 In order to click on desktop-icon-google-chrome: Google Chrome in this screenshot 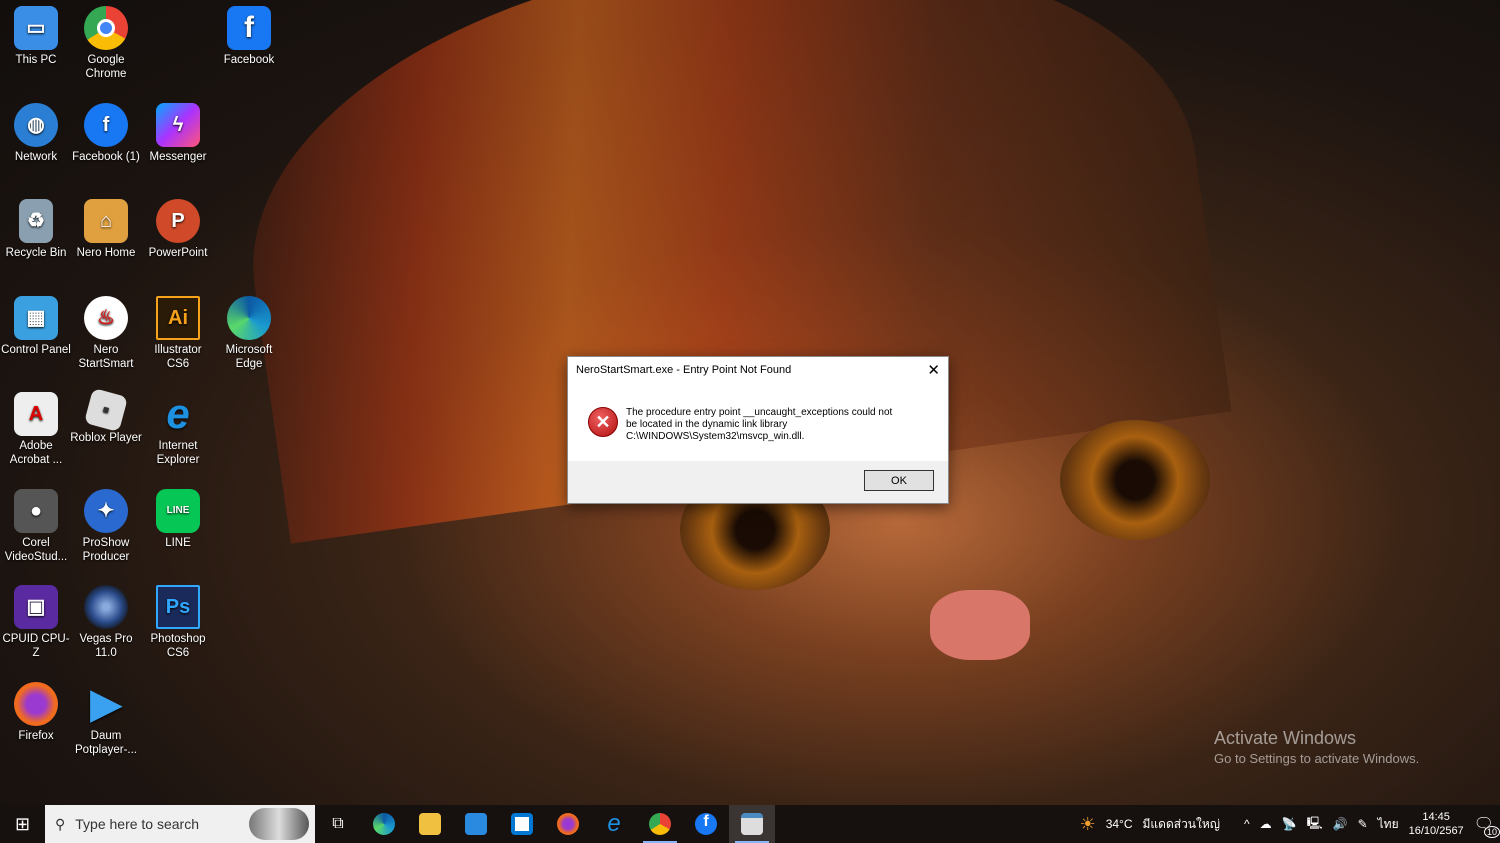, I will do `click(106, 43)`.